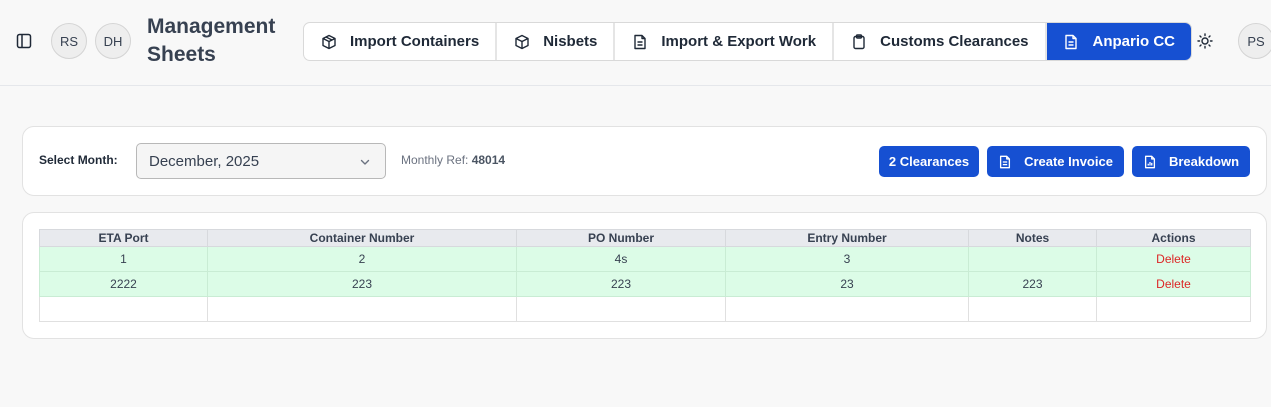 Image resolution: width=1271 pixels, height=407 pixels. I want to click on create-invoice-button: Create Invoice, so click(1055, 161).